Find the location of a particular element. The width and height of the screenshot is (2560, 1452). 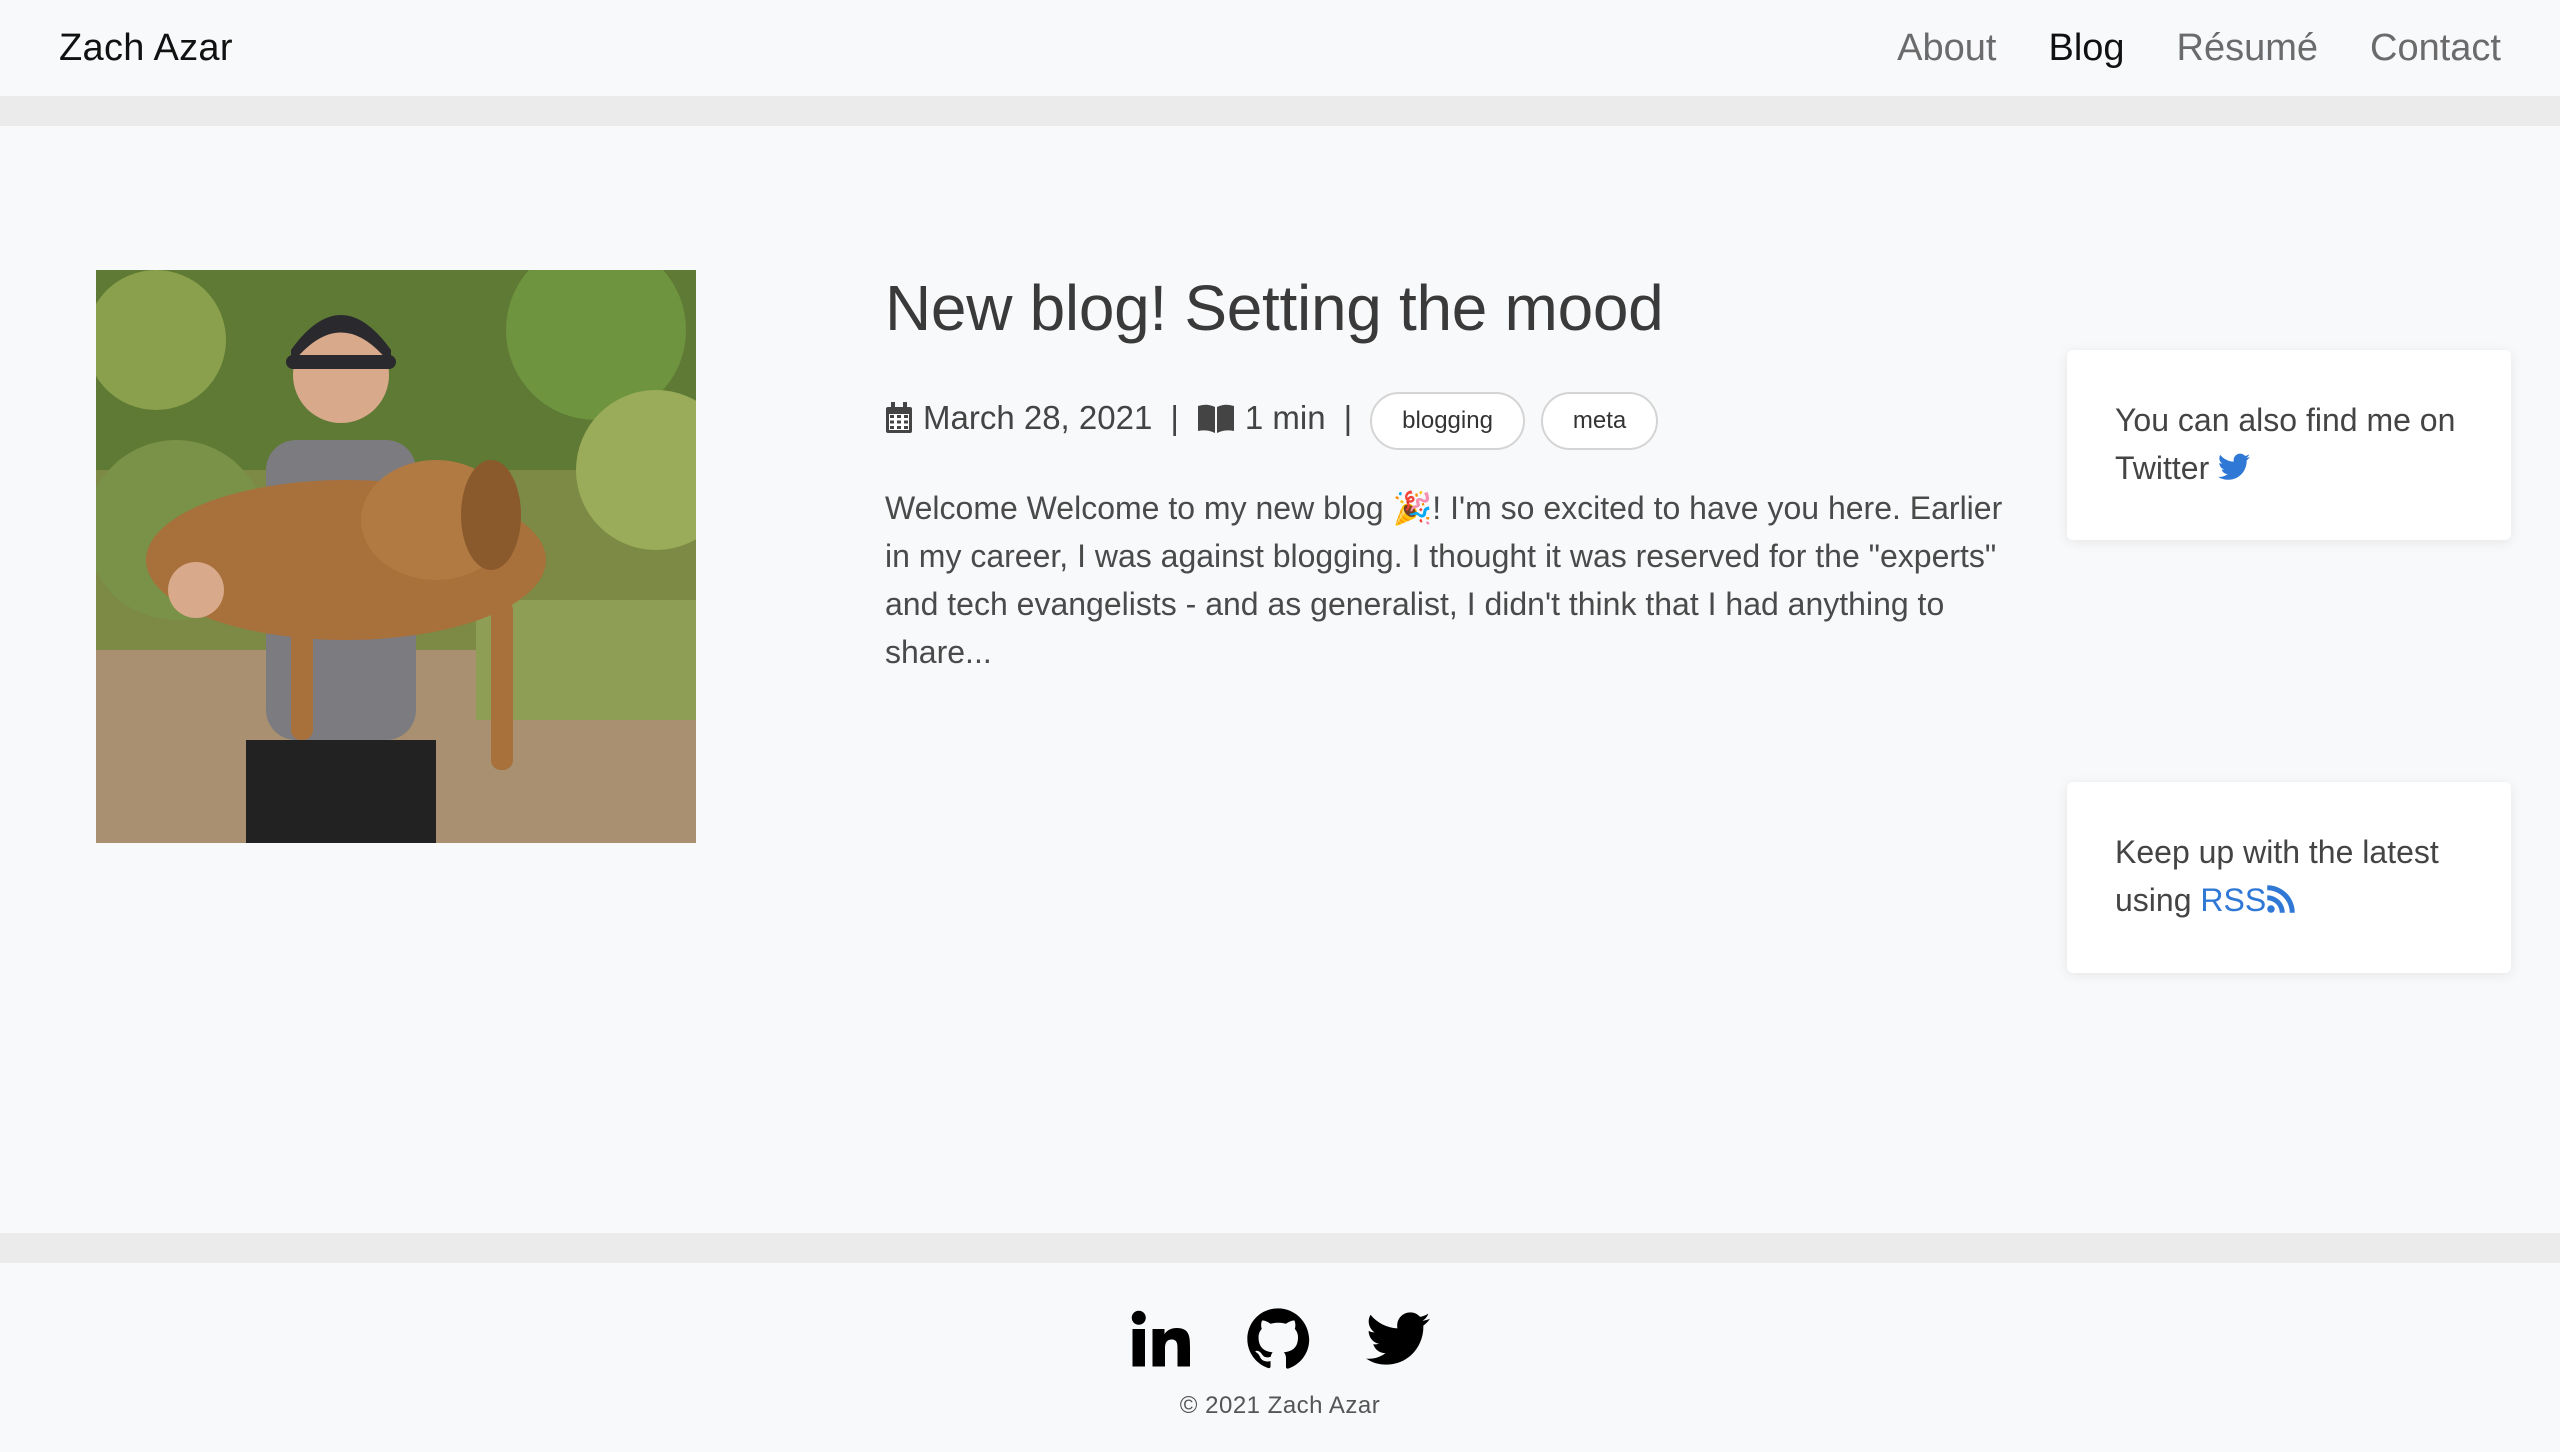

social-links is located at coordinates (1280, 1341).